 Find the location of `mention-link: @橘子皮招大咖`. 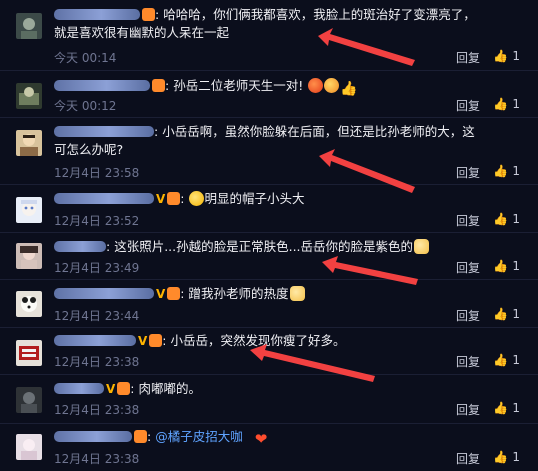

mention-link: @橘子皮招大咖 is located at coordinates (199, 436).